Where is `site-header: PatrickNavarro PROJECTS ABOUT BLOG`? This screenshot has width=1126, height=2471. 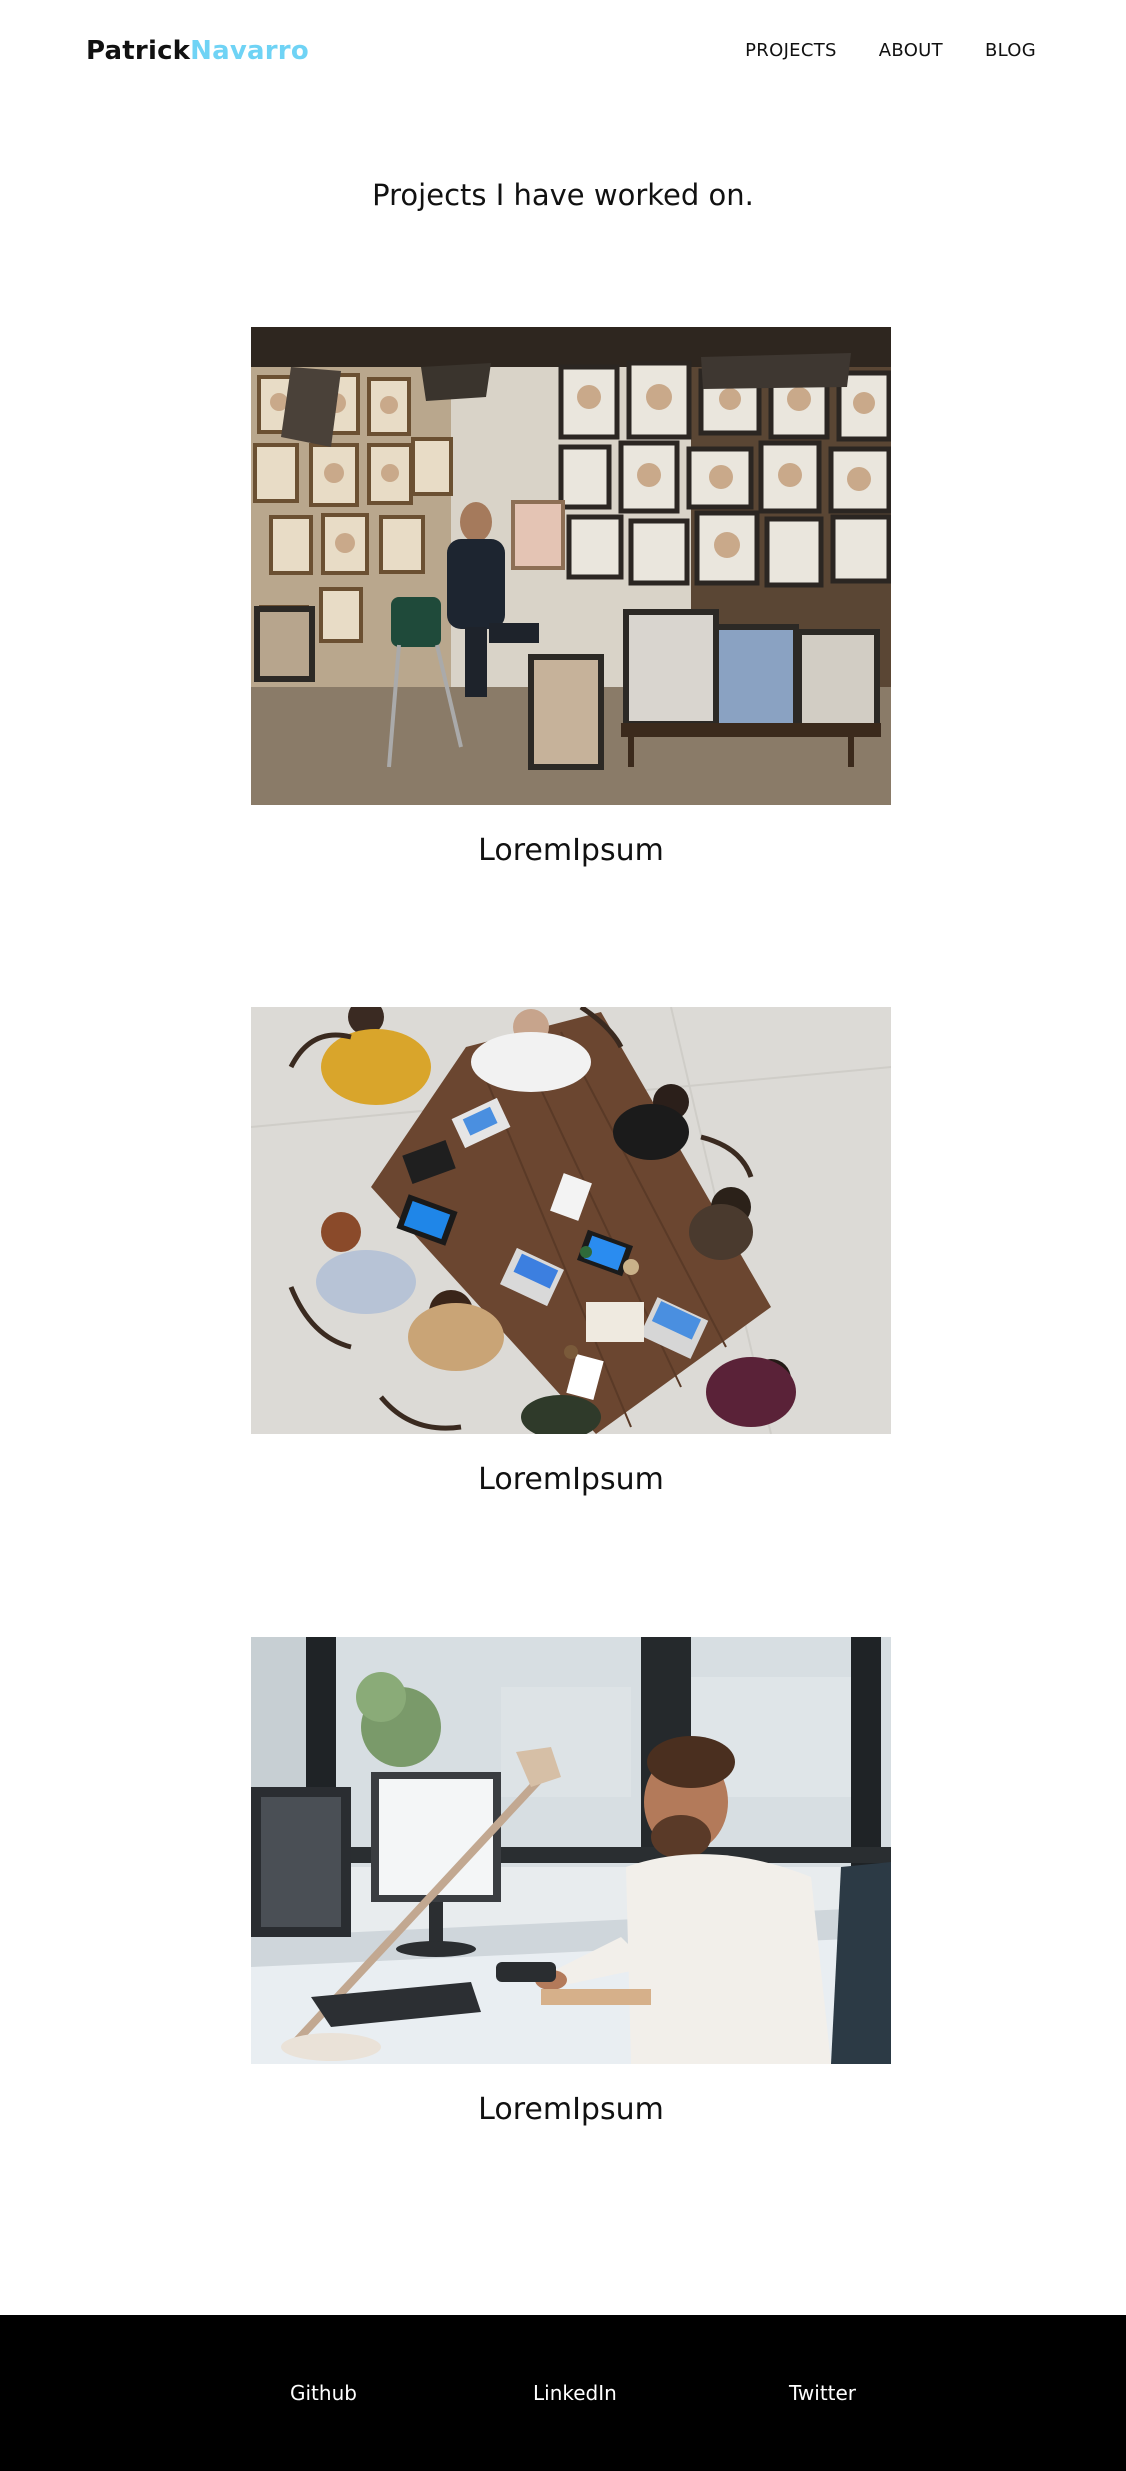
site-header: PatrickNavarro PROJECTS ABOUT BLOG is located at coordinates (563, 52).